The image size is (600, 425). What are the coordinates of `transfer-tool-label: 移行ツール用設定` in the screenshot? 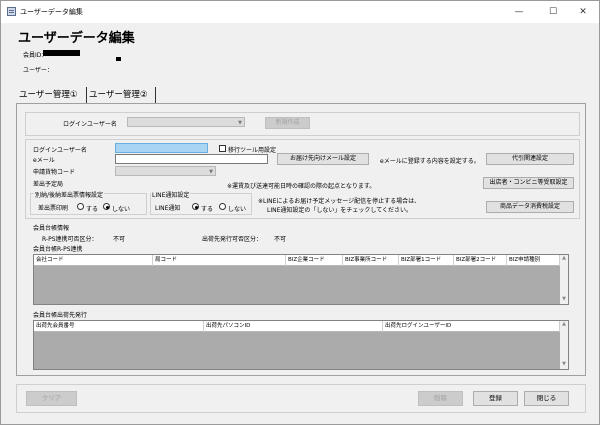 It's located at (252, 150).